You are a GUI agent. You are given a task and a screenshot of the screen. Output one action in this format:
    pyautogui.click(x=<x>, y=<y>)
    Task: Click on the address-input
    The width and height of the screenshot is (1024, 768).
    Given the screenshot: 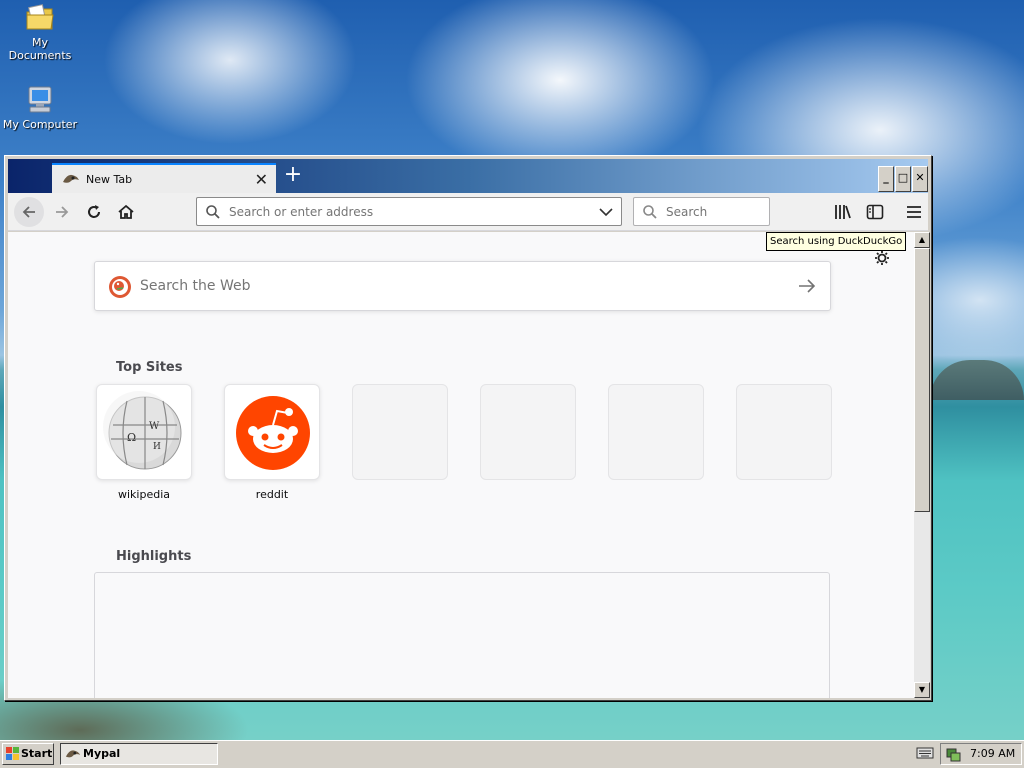 What is the action you would take?
    pyautogui.click(x=409, y=212)
    